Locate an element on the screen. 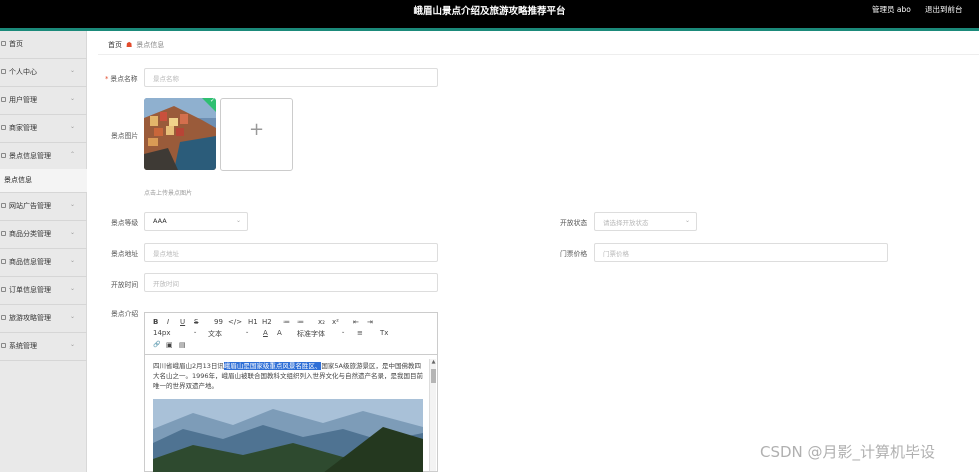  hours-placeholder: 开放时间 is located at coordinates (166, 284).